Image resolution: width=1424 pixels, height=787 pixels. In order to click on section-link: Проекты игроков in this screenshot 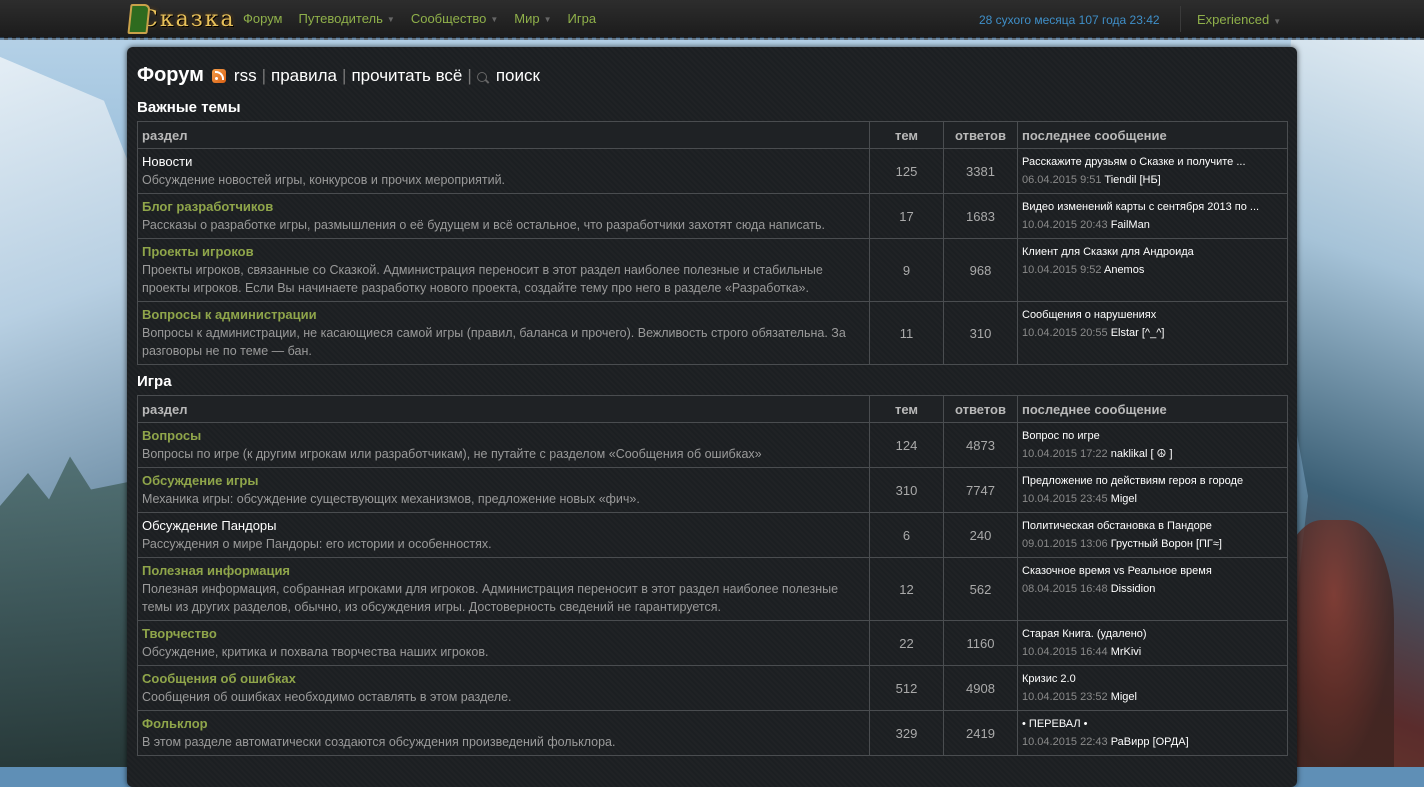, I will do `click(503, 252)`.